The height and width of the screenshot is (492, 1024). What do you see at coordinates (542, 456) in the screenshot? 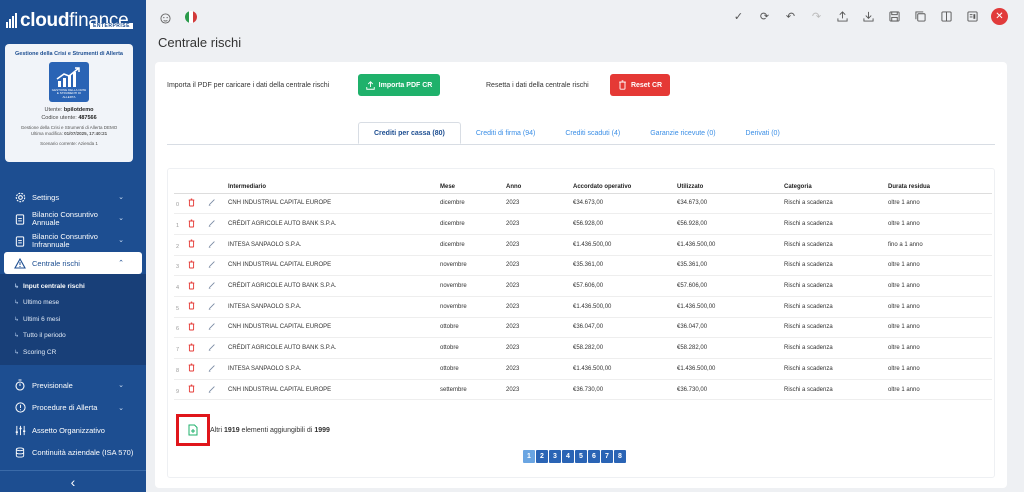
I see `page-button: 2` at bounding box center [542, 456].